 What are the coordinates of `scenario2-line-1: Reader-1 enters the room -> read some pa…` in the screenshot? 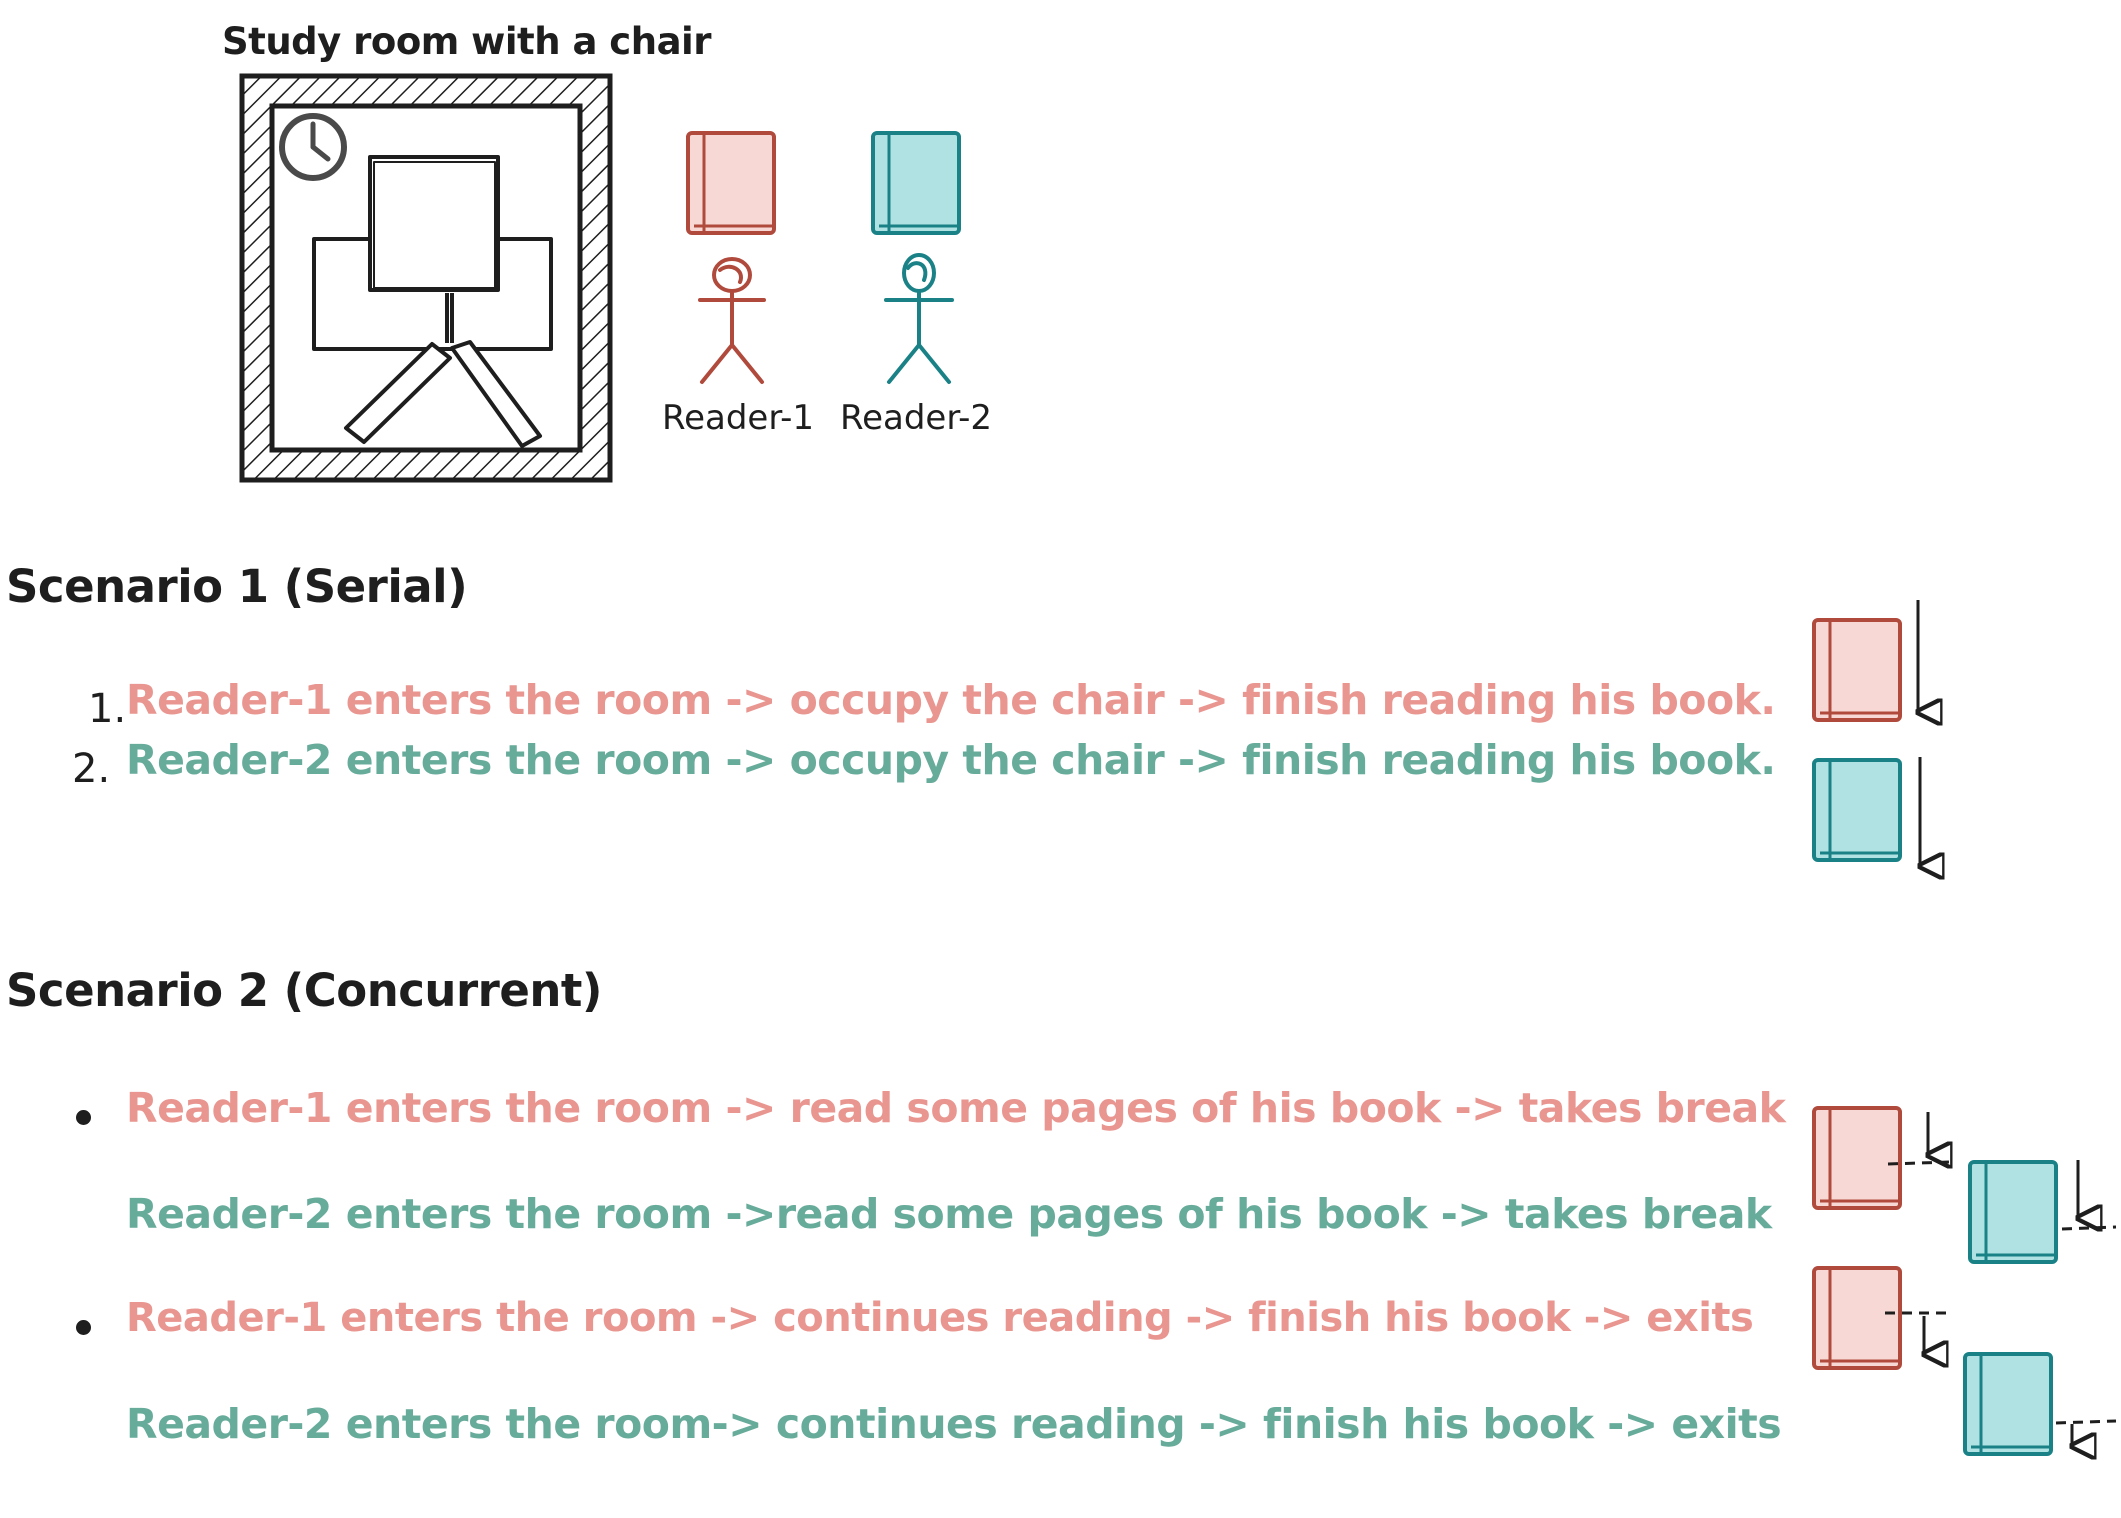 It's located at (956, 1108).